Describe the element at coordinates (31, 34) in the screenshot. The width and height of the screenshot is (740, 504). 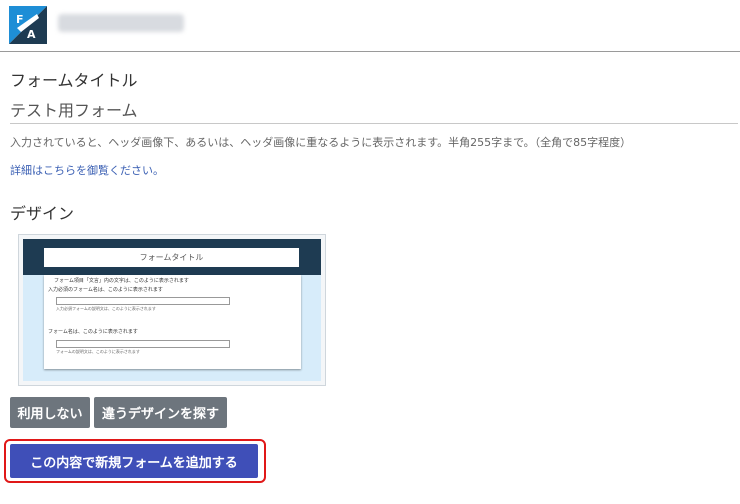
I see `svg-text: A` at that location.